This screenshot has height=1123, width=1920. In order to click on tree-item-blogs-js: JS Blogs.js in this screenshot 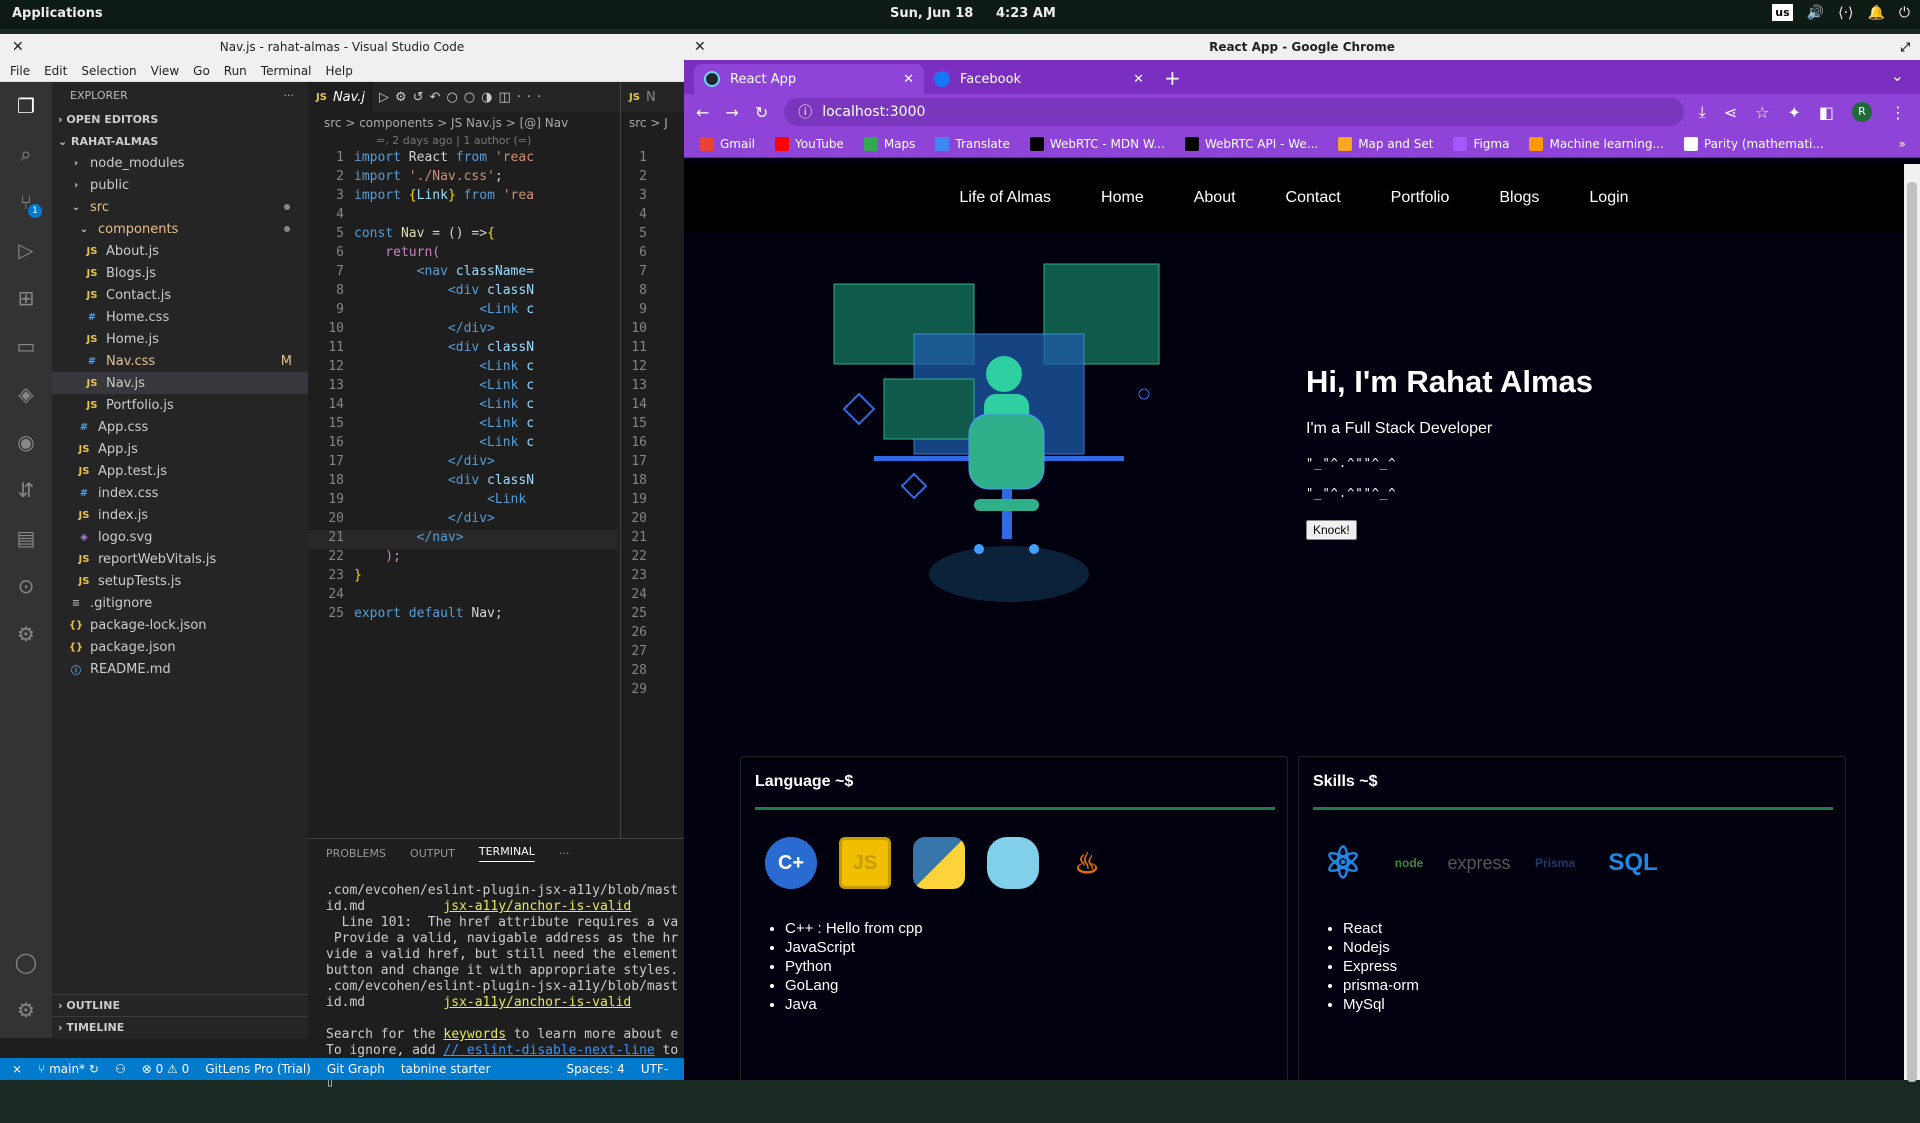, I will do `click(180, 273)`.